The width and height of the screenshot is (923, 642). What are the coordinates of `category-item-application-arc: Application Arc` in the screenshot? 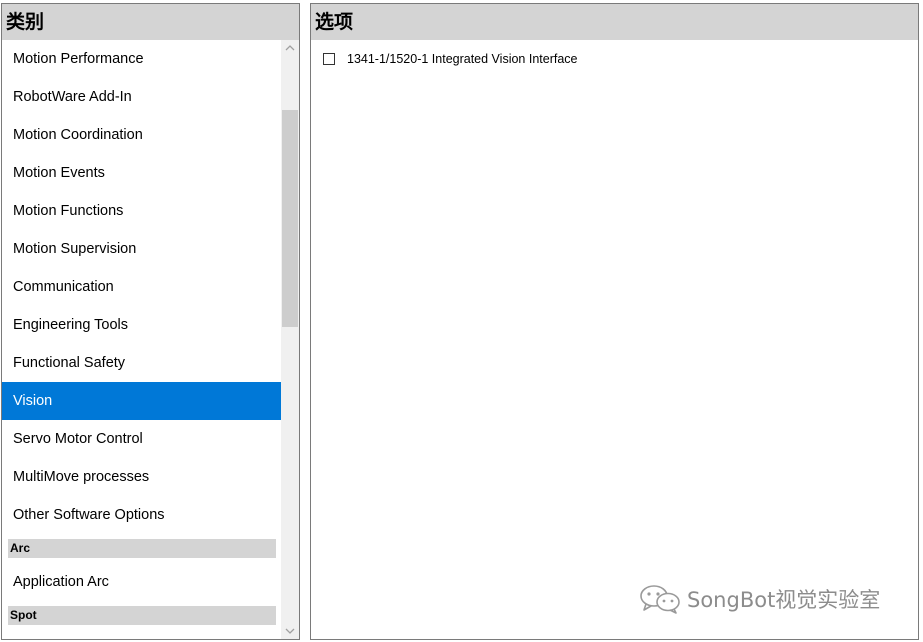 It's located at (141, 582).